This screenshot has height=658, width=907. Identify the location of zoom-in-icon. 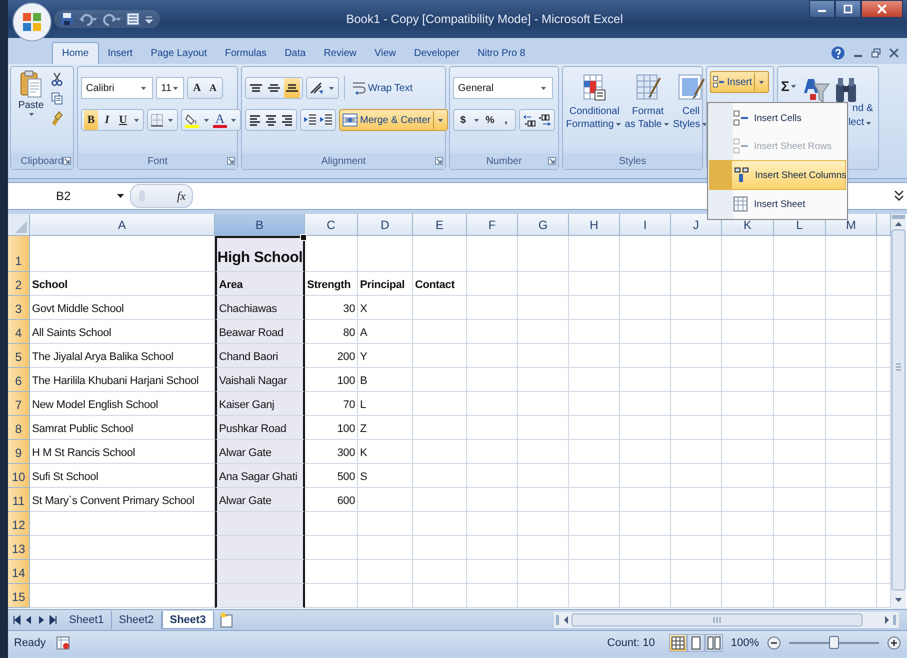
(894, 643).